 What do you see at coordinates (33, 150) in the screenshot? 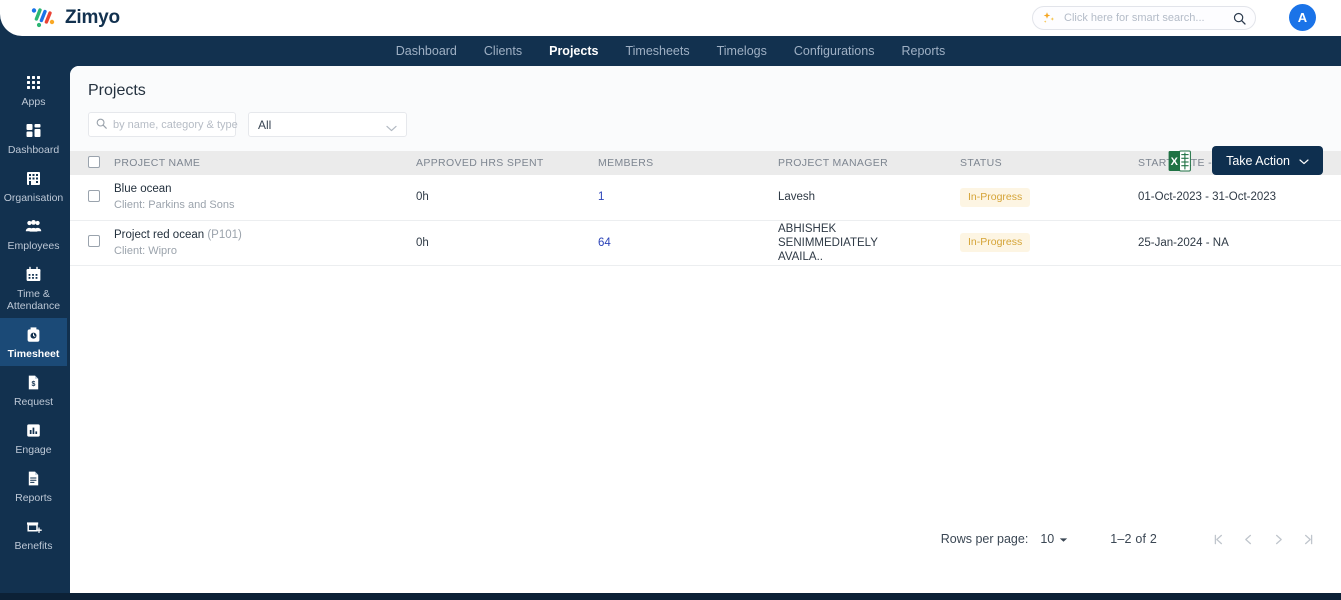
I see `sidebar-label-dashboard: Dashboard` at bounding box center [33, 150].